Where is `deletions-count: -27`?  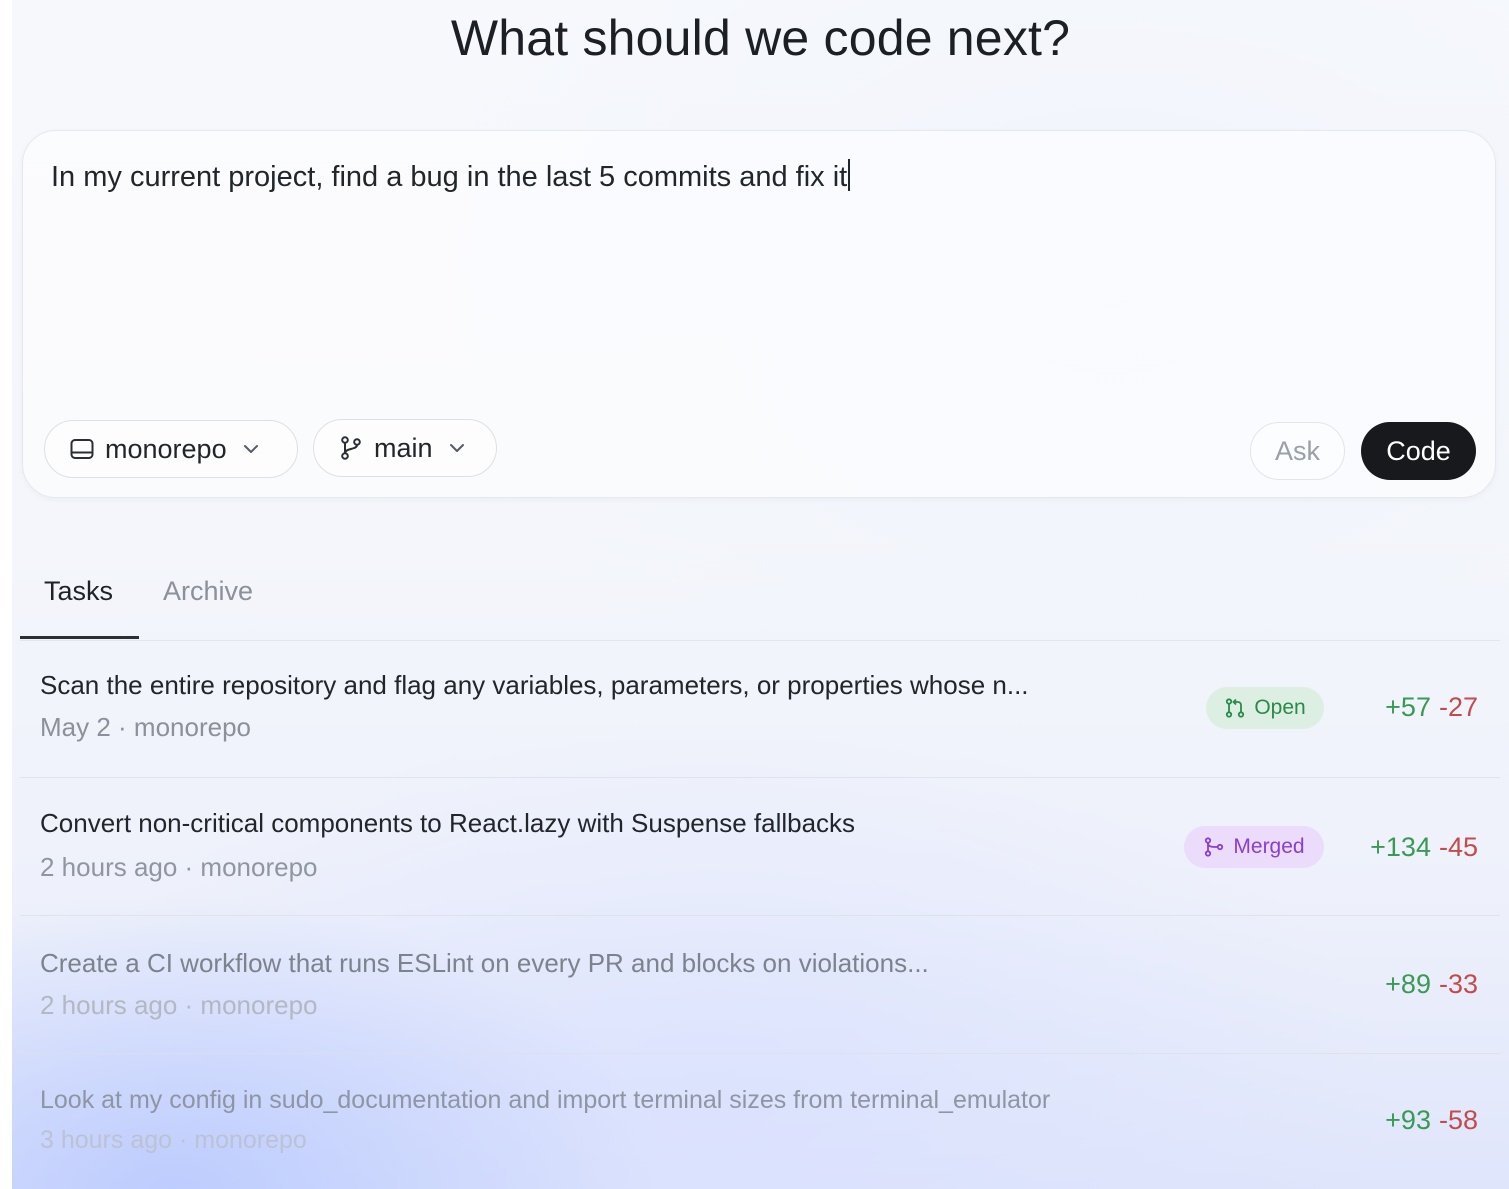
deletions-count: -27 is located at coordinates (1458, 707).